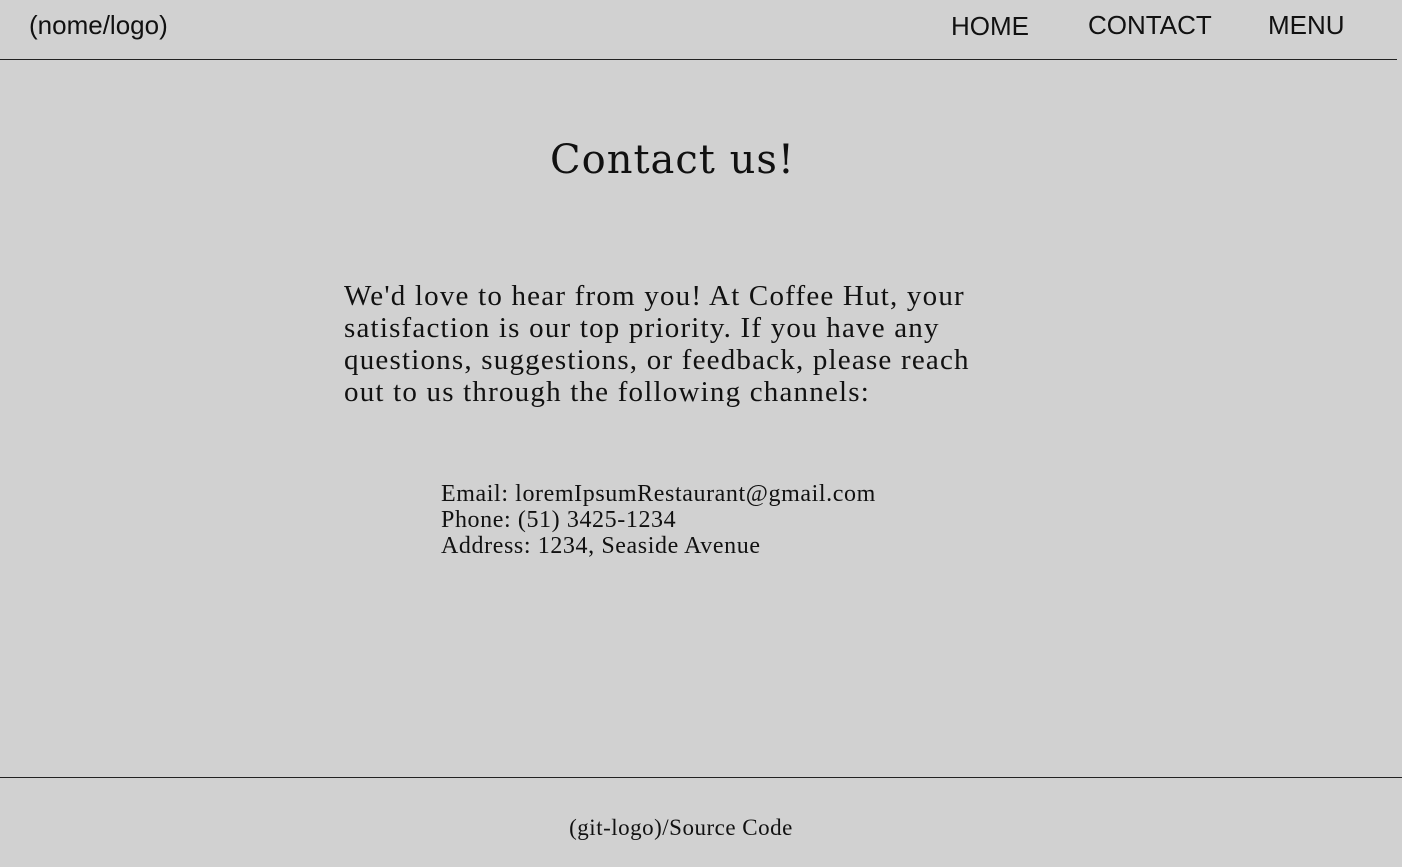 This screenshot has height=867, width=1402. What do you see at coordinates (681, 828) in the screenshot?
I see `source-code-link: (git-logo)/Source Code` at bounding box center [681, 828].